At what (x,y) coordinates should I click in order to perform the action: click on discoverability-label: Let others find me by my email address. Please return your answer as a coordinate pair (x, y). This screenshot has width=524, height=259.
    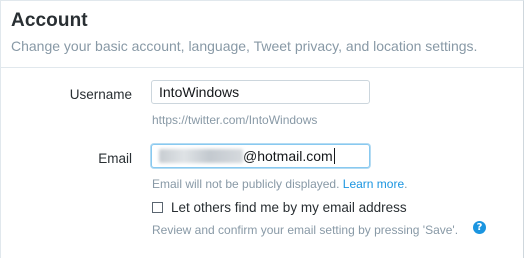
    Looking at the image, I should click on (289, 207).